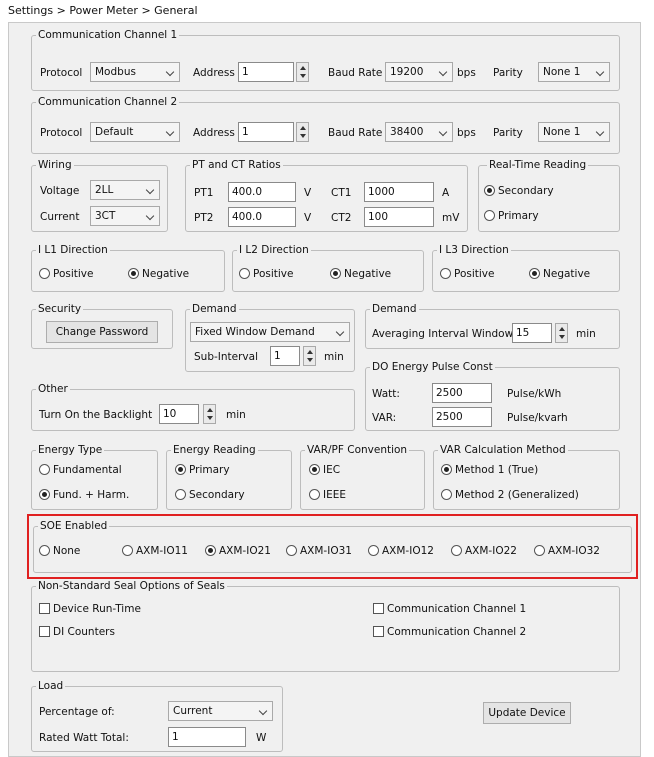 This screenshot has height=757, width=654. Describe the element at coordinates (394, 309) in the screenshot. I see `demand-averaging-title: Demand` at that location.